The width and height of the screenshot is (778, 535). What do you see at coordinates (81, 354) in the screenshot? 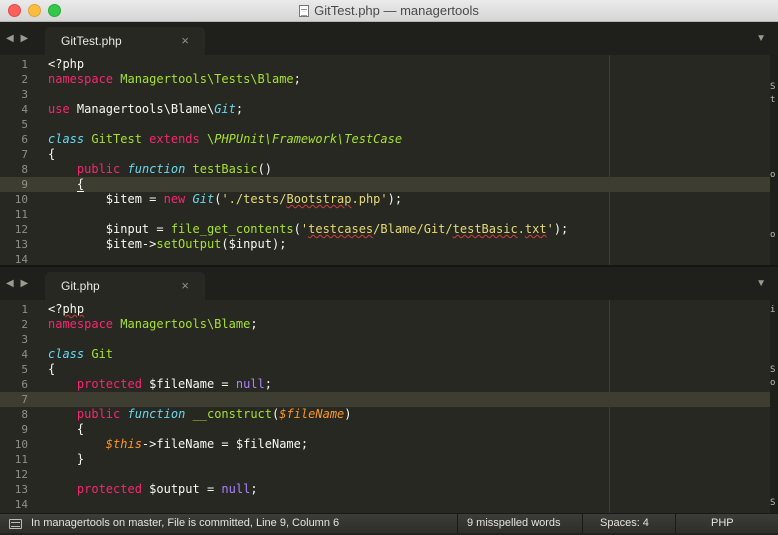
I see `code-line: class Git` at bounding box center [81, 354].